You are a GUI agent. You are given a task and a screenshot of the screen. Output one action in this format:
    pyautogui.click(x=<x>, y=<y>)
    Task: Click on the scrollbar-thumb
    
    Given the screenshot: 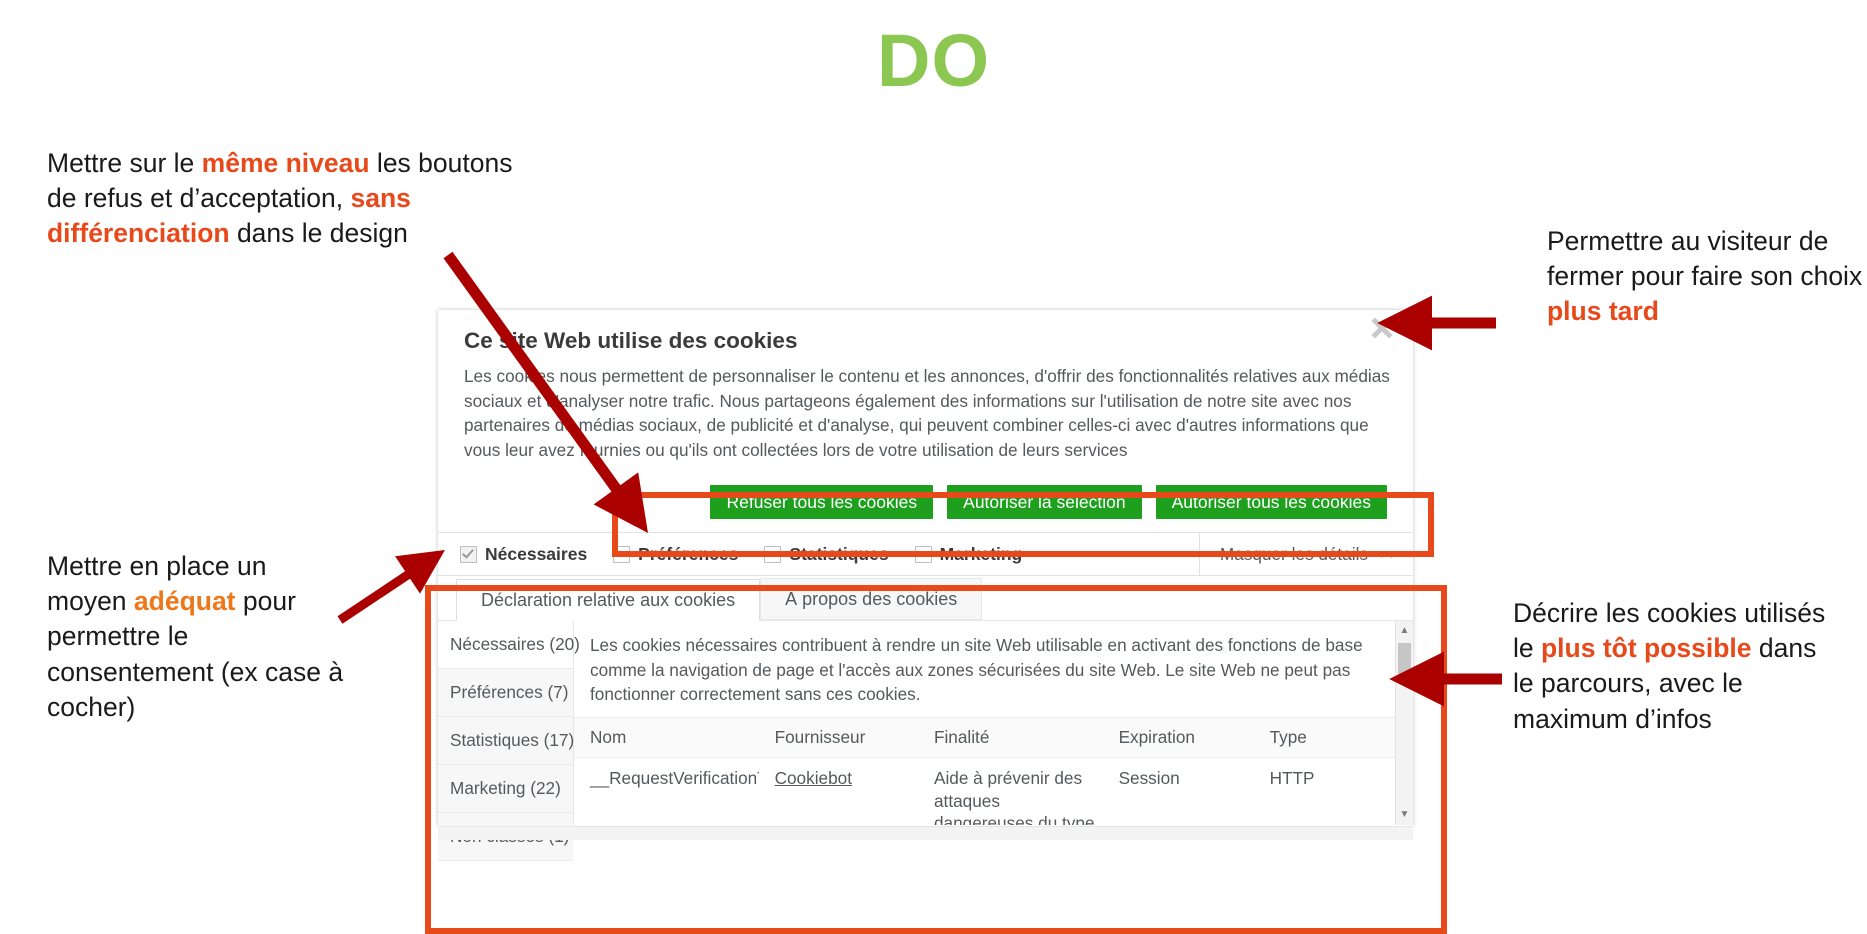 What is the action you would take?
    pyautogui.click(x=1404, y=660)
    